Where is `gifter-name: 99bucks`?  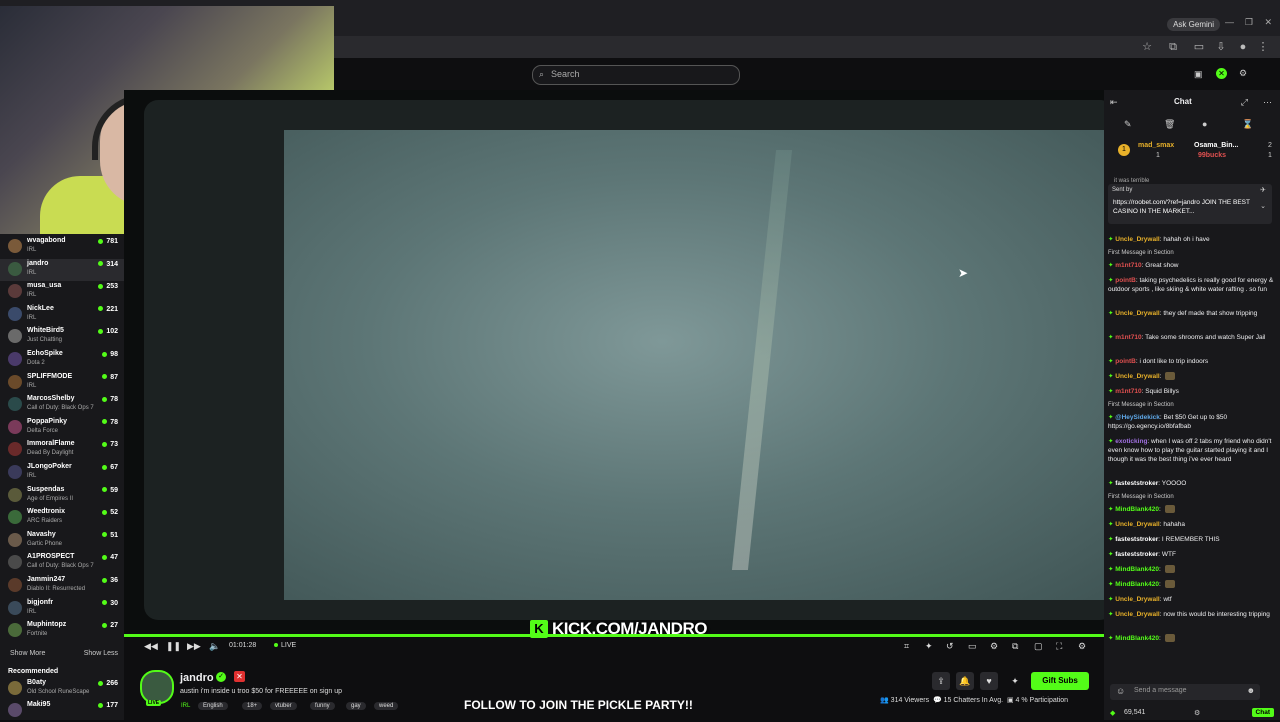
gifter-name: 99bucks is located at coordinates (1212, 155).